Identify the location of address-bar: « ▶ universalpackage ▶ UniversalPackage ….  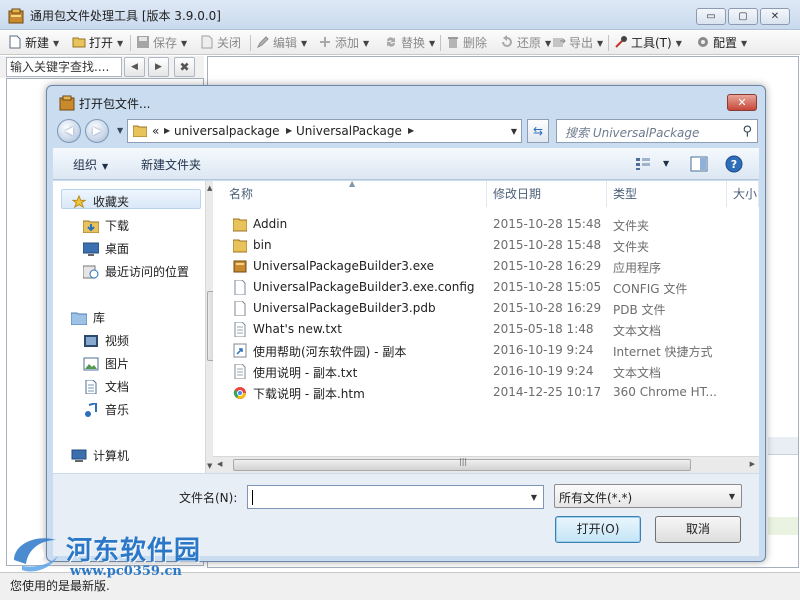
(324, 131).